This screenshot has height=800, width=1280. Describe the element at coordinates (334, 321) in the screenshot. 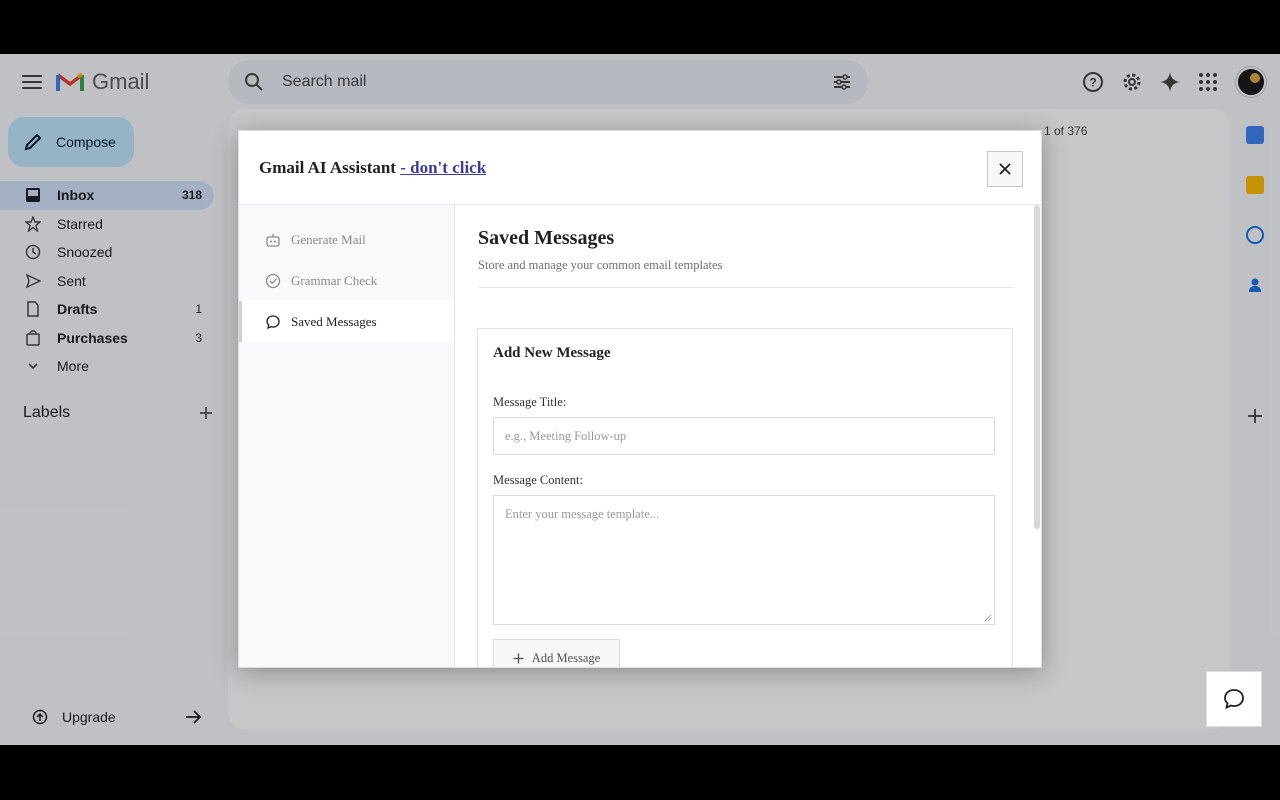

I see `sidebar-item-label: Saved Messages` at that location.